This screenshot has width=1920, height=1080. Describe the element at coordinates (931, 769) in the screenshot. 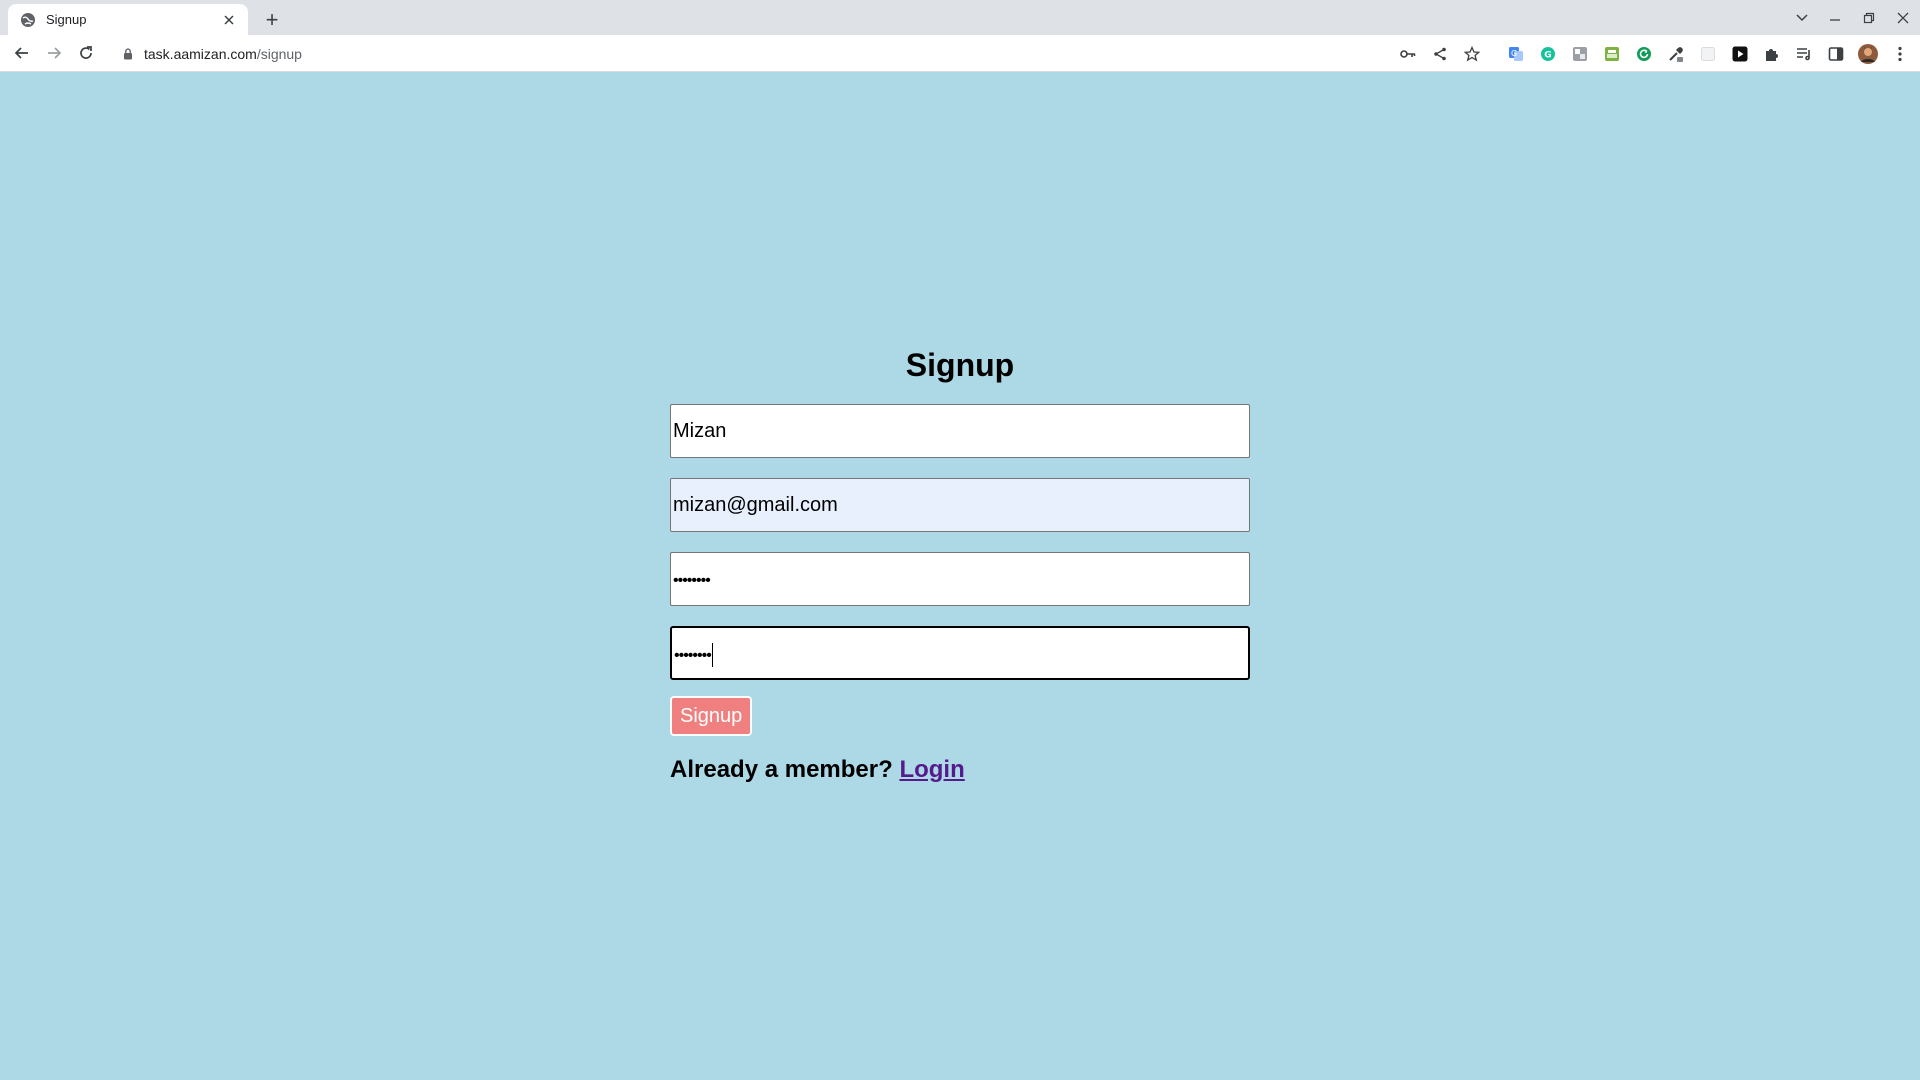

I see `login-link: Login` at that location.